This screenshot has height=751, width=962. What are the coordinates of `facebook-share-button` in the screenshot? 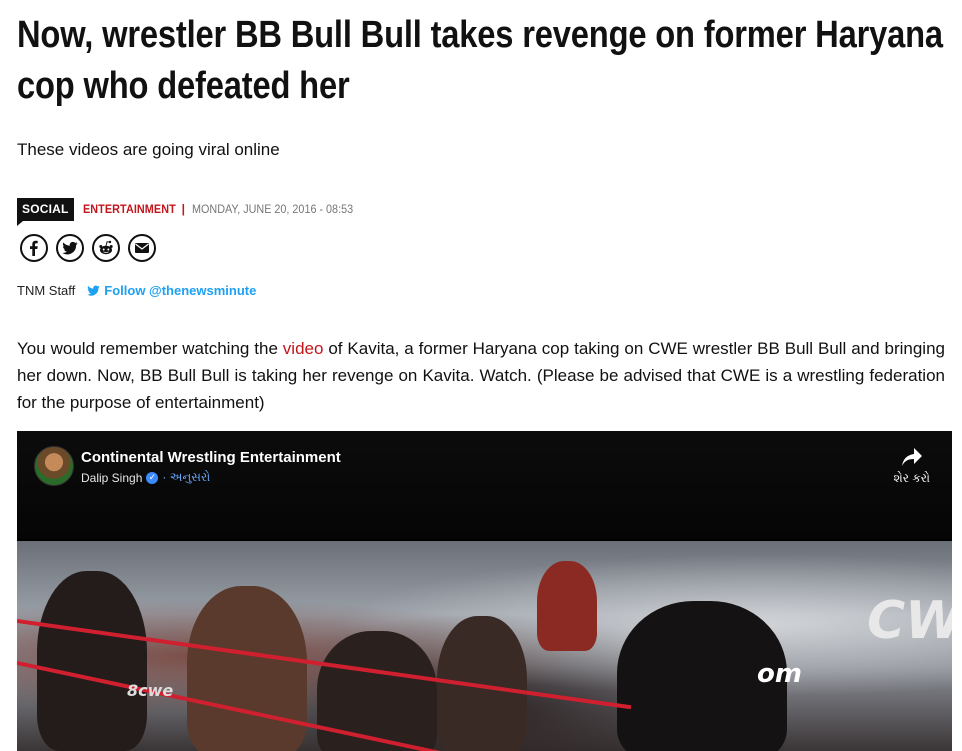 It's located at (34, 248).